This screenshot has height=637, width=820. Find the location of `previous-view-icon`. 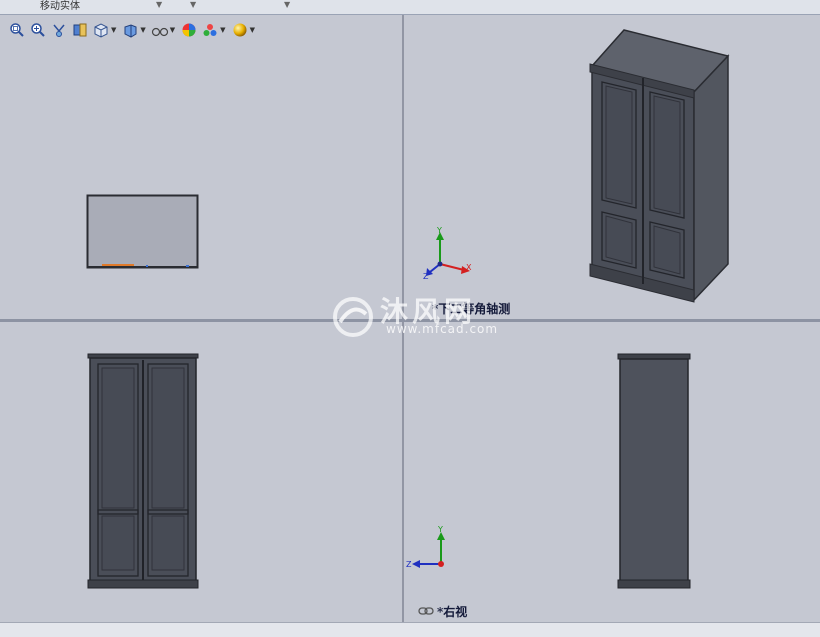

previous-view-icon is located at coordinates (59, 30).